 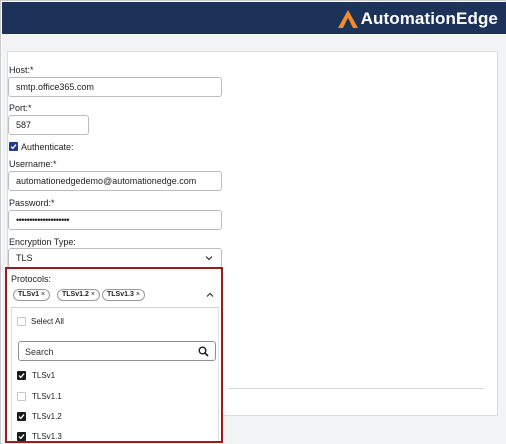 I want to click on option-tlsv1-2-checkbox, so click(x=21, y=416).